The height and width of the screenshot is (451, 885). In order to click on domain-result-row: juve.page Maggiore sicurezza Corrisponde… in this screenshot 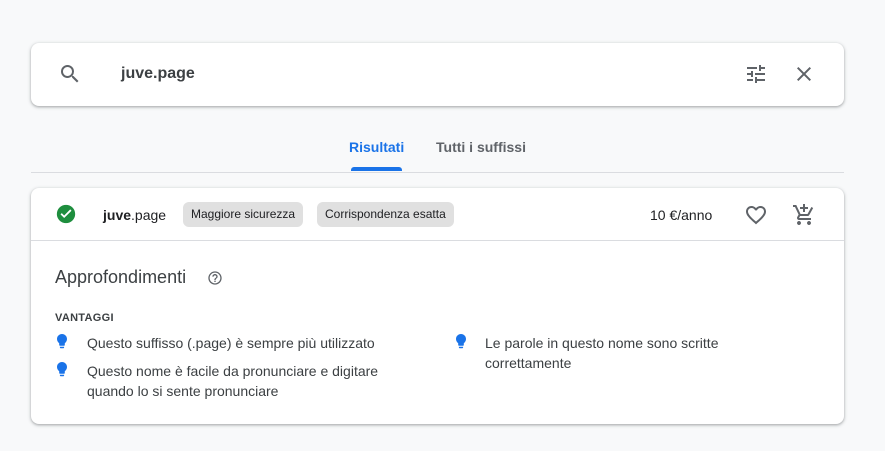, I will do `click(437, 214)`.